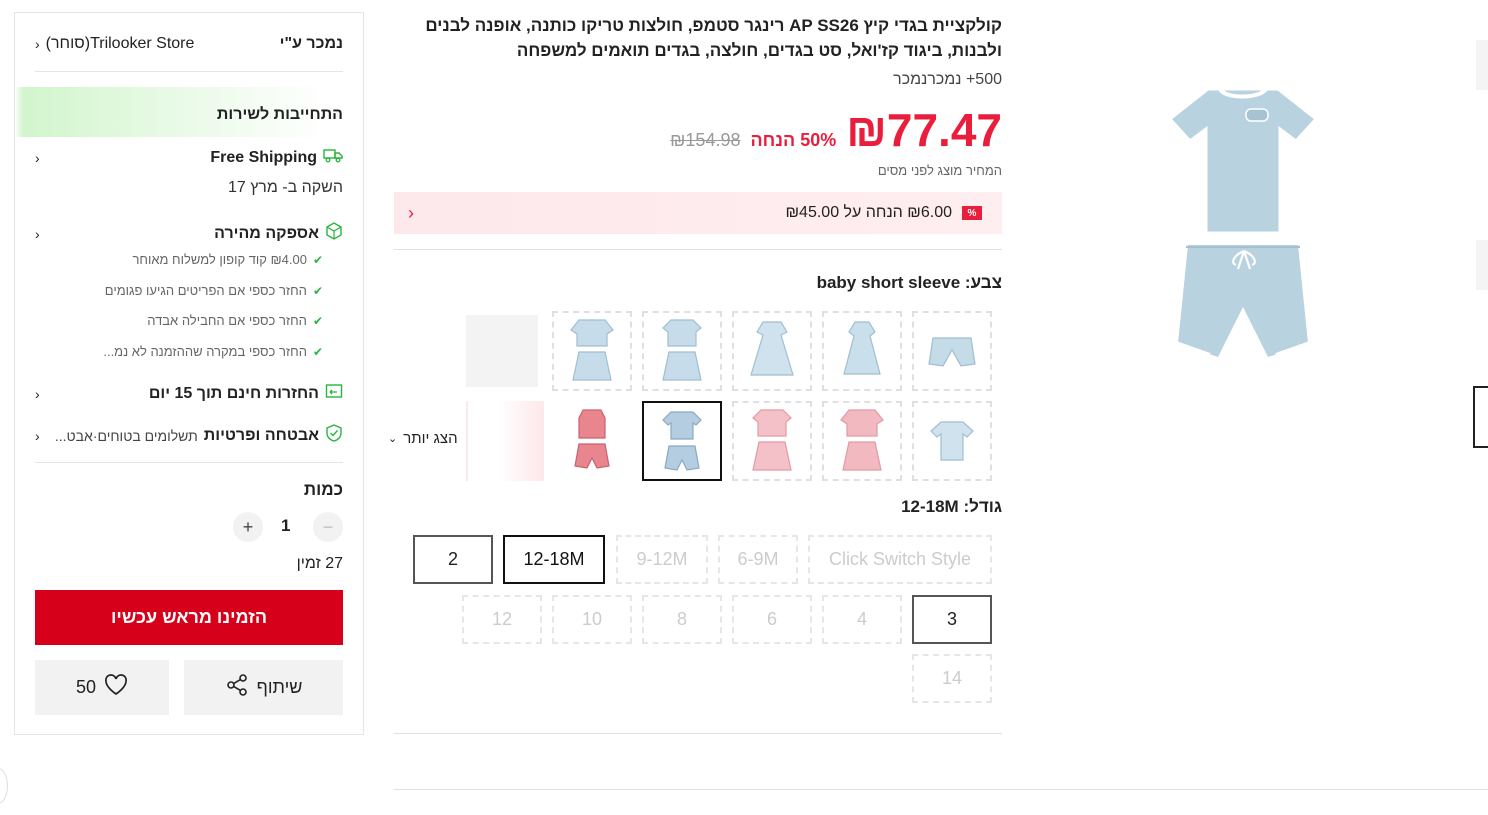 The width and height of the screenshot is (1488, 815). I want to click on guarantee-item: ✔ ₪4.00 קוד קופון למשלוח מאוחר, so click(227, 259).